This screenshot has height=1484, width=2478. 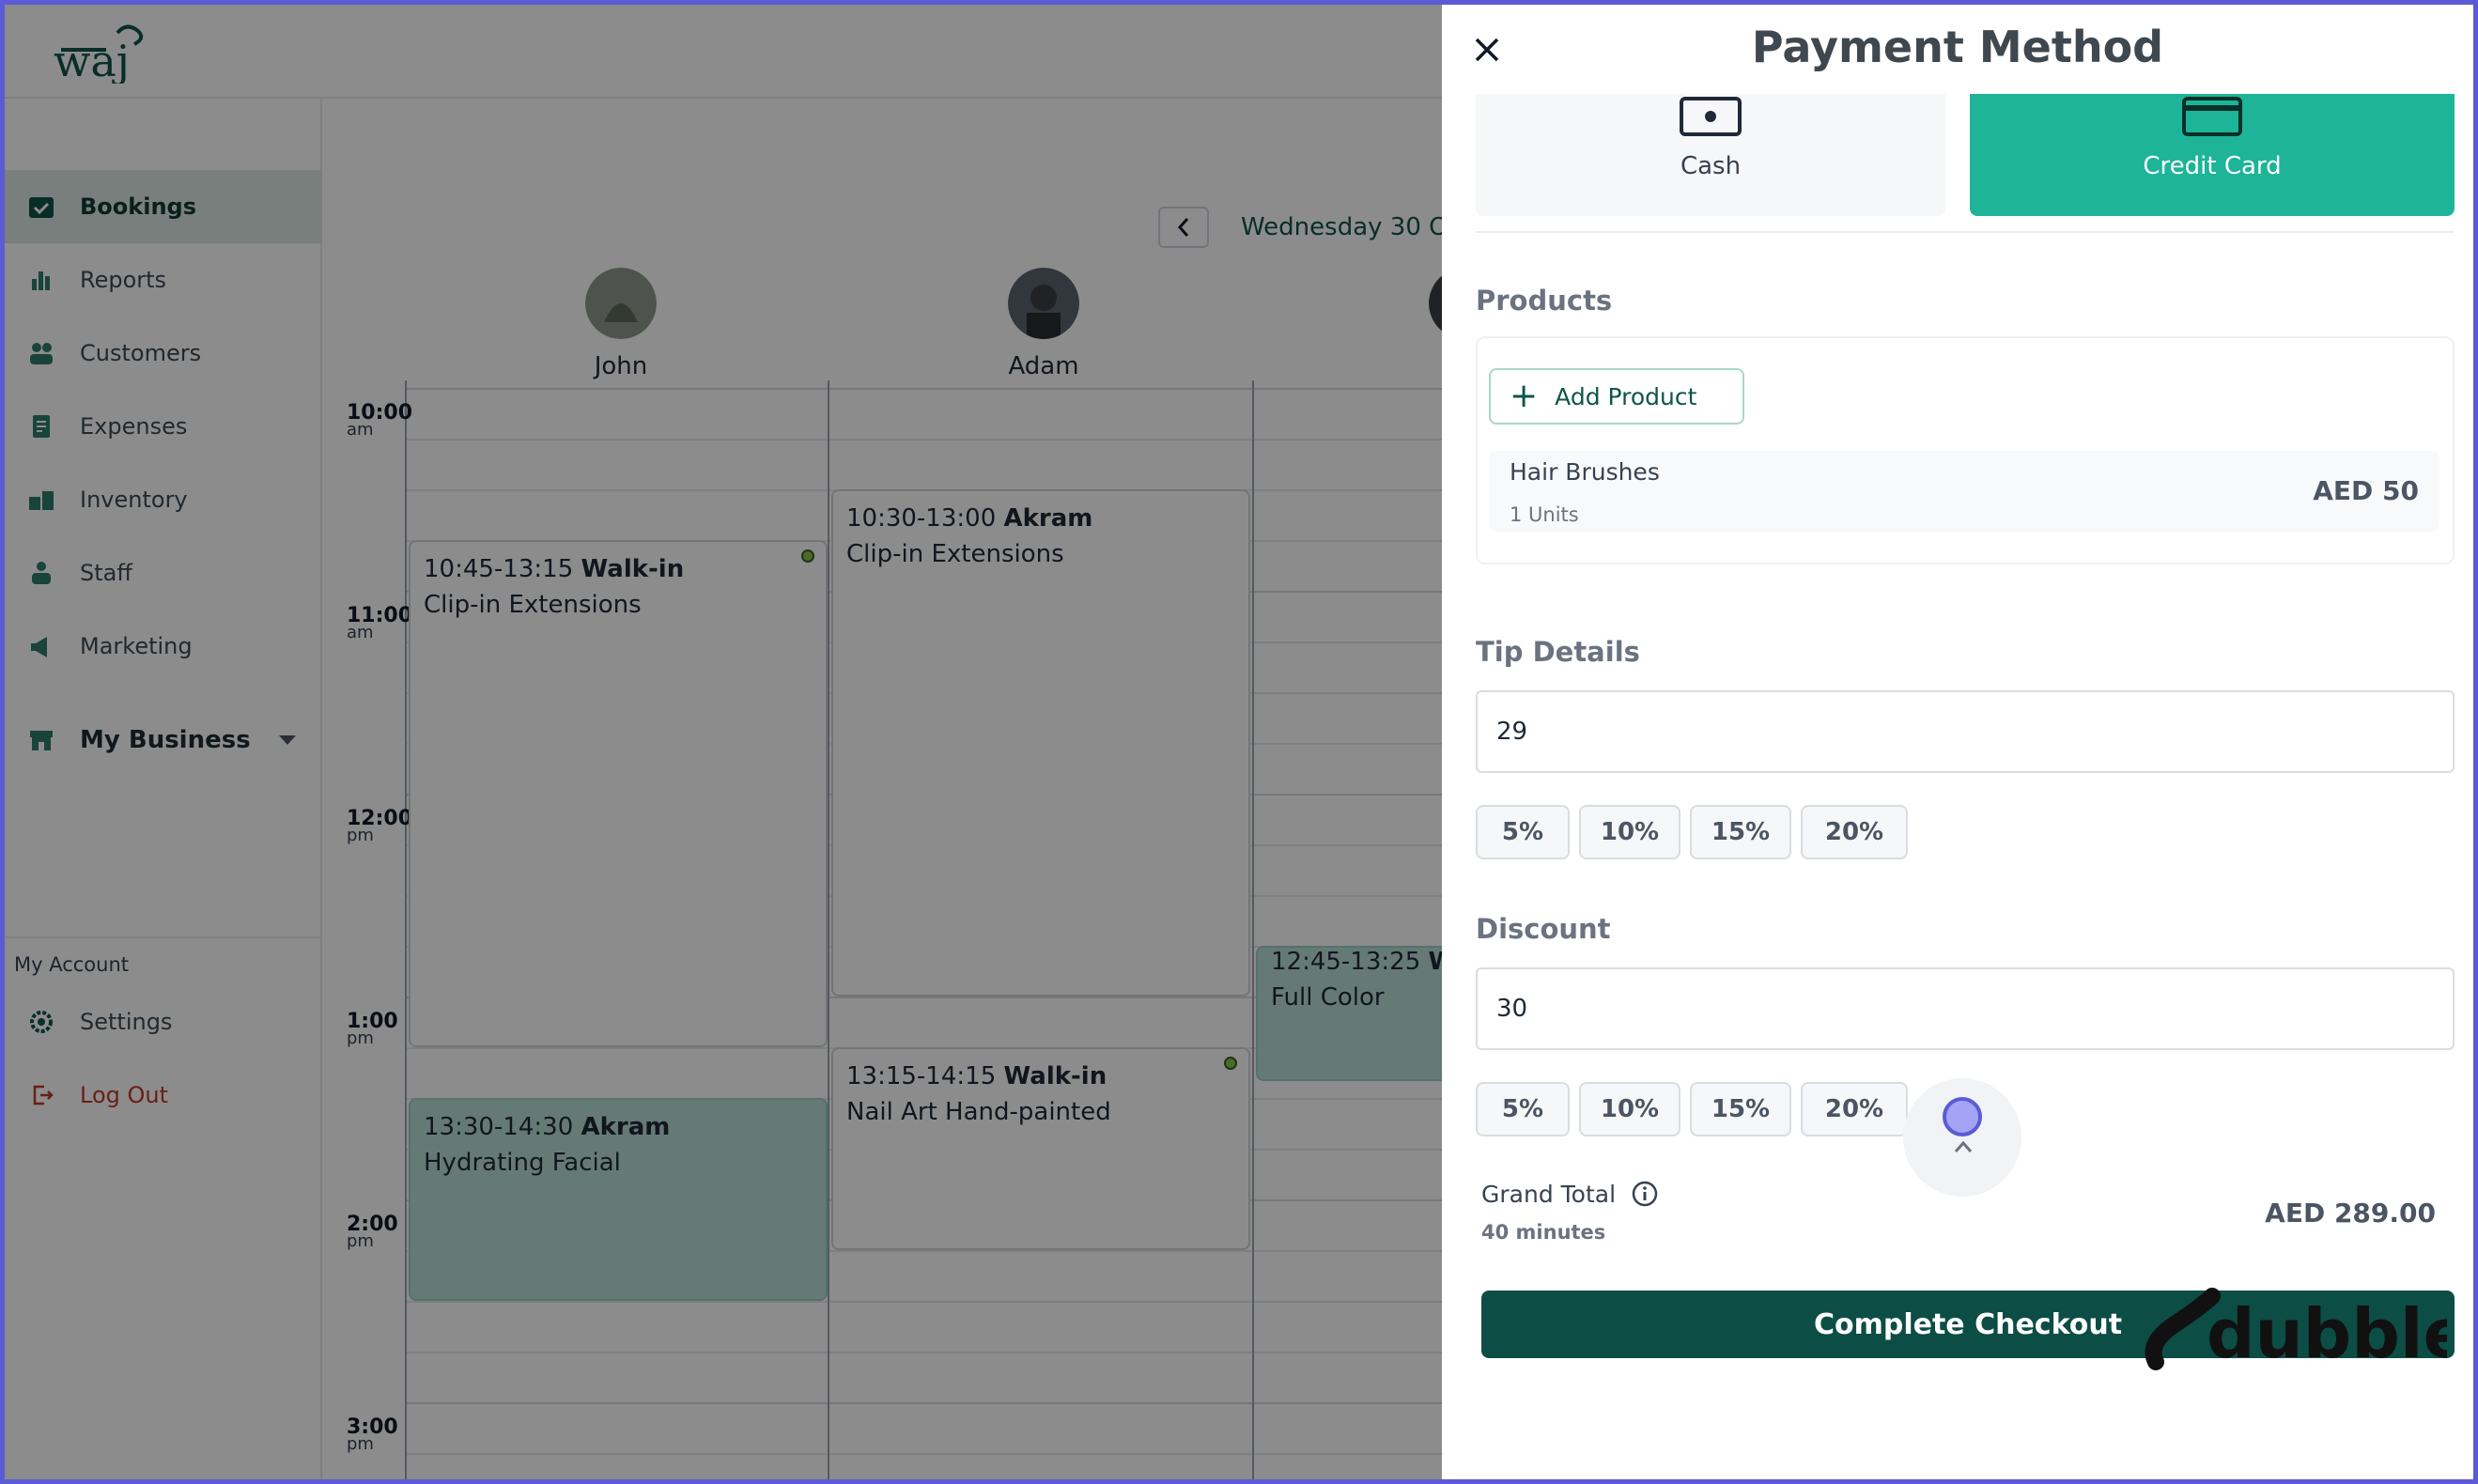 What do you see at coordinates (1711, 166) in the screenshot?
I see `payment-method-label: Cash` at bounding box center [1711, 166].